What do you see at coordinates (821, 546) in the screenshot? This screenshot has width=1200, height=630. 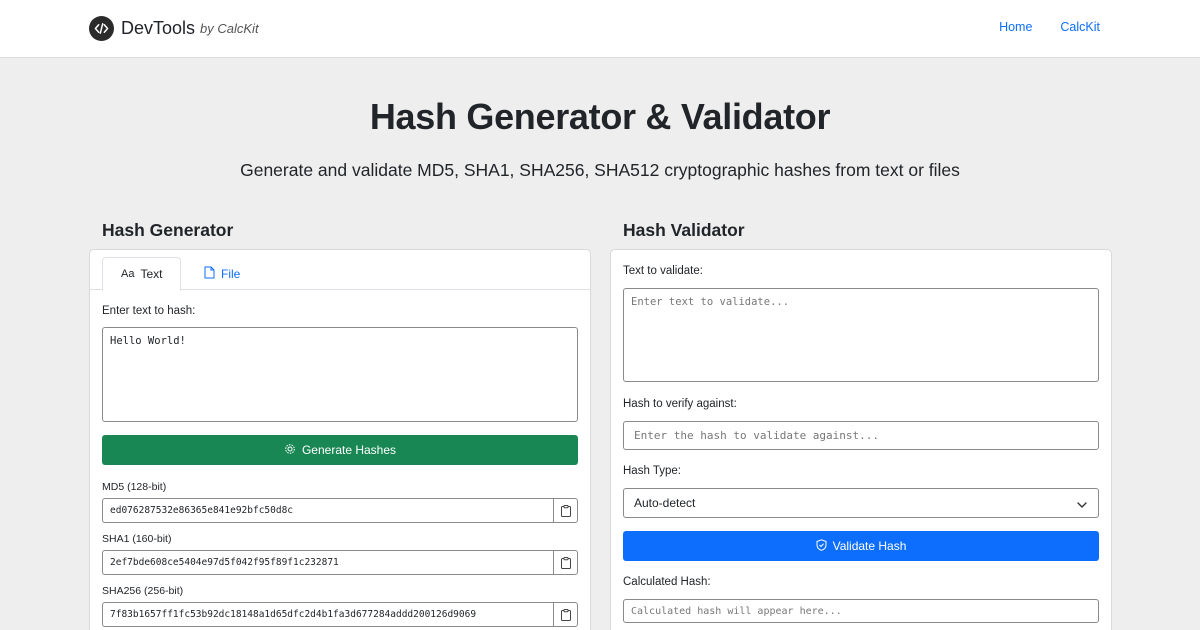 I see `shield-icon` at bounding box center [821, 546].